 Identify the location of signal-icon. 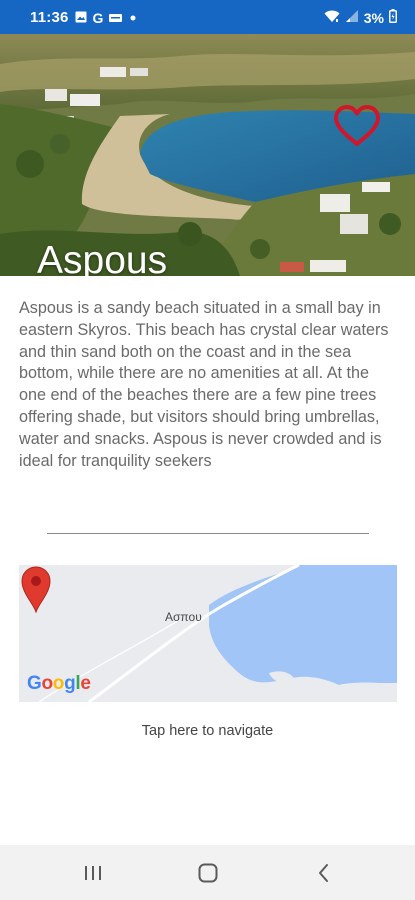
(352, 17).